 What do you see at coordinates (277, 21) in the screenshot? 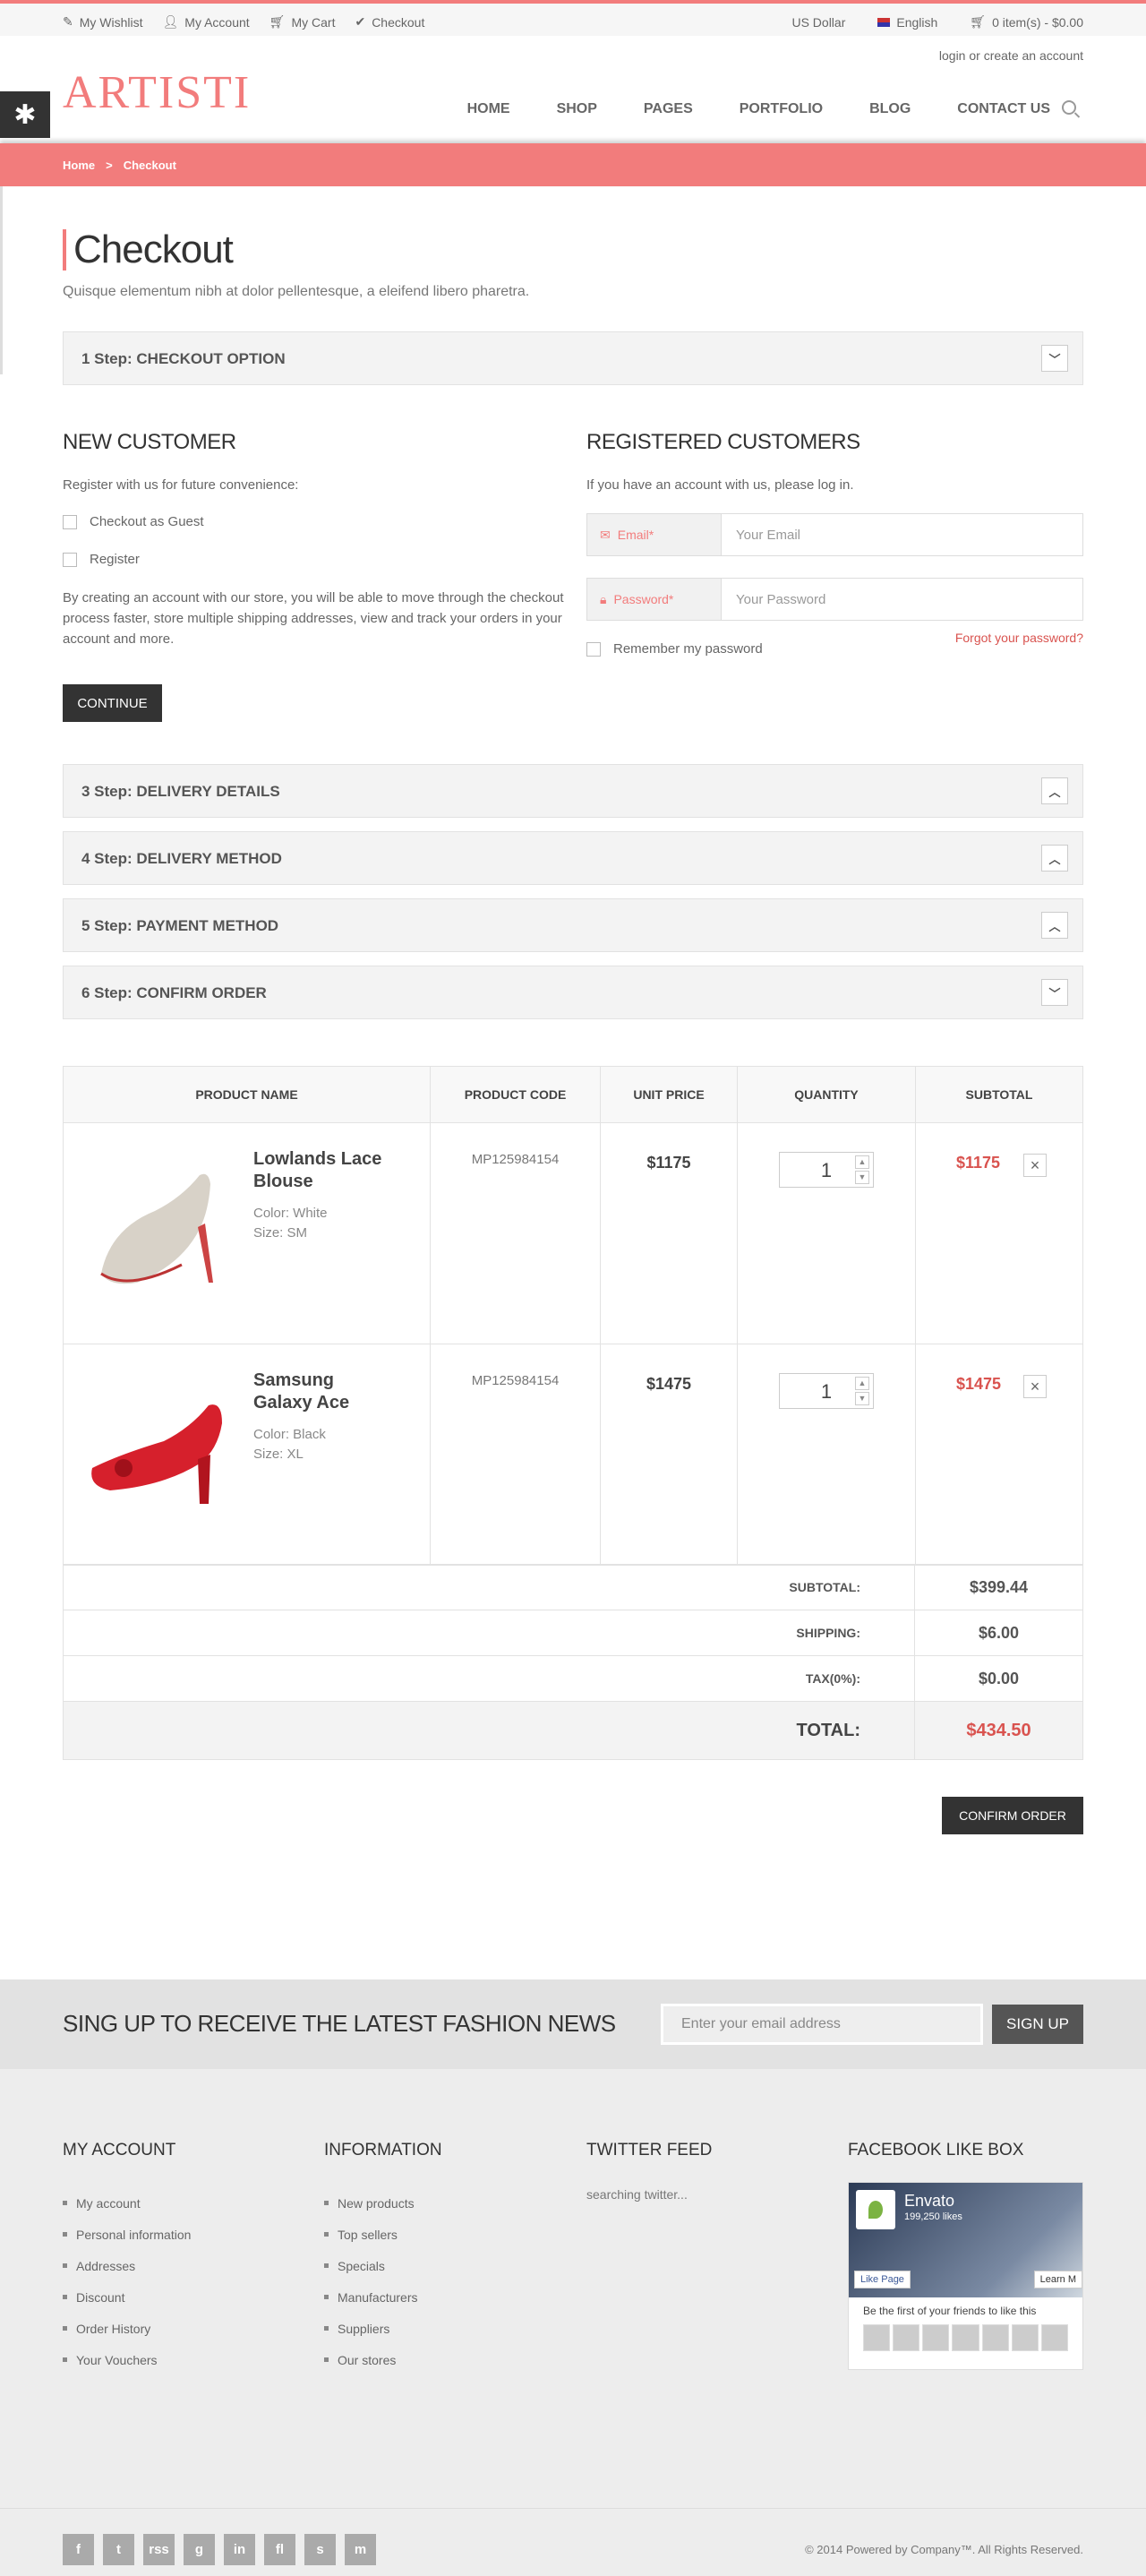
I see `cart-icon: 🛒︎` at bounding box center [277, 21].